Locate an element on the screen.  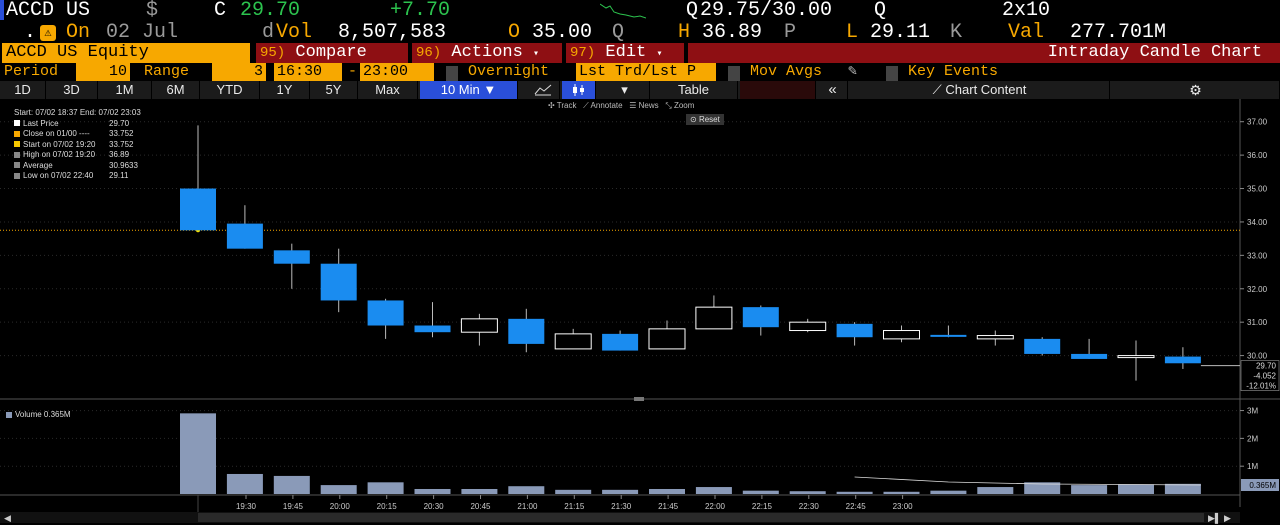
period-input: 10 is located at coordinates (103, 72).